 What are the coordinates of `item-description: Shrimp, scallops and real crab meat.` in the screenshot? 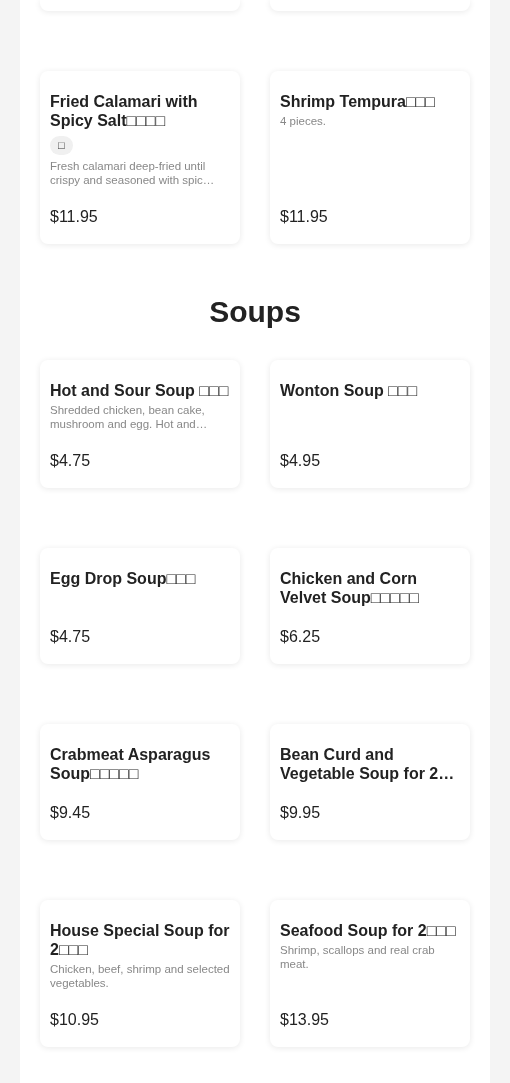 It's located at (358, 957).